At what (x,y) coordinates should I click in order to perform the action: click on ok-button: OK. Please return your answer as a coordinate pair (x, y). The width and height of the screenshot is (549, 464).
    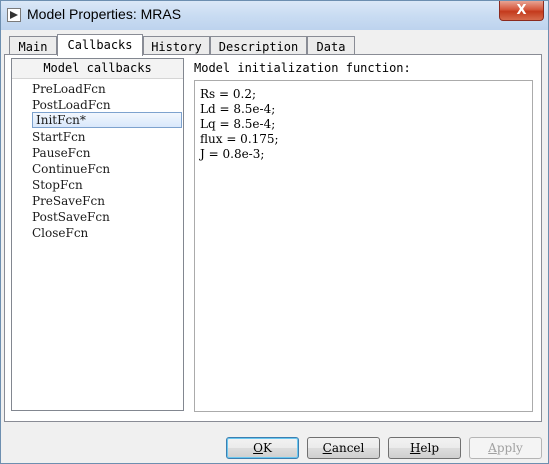
    Looking at the image, I should click on (262, 448).